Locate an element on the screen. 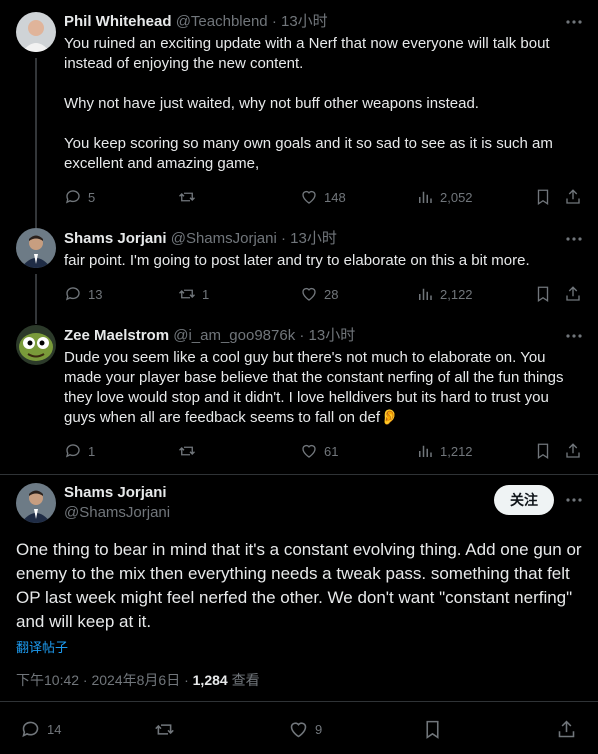 The image size is (598, 754). reply-button: 14 is located at coordinates (40, 729).